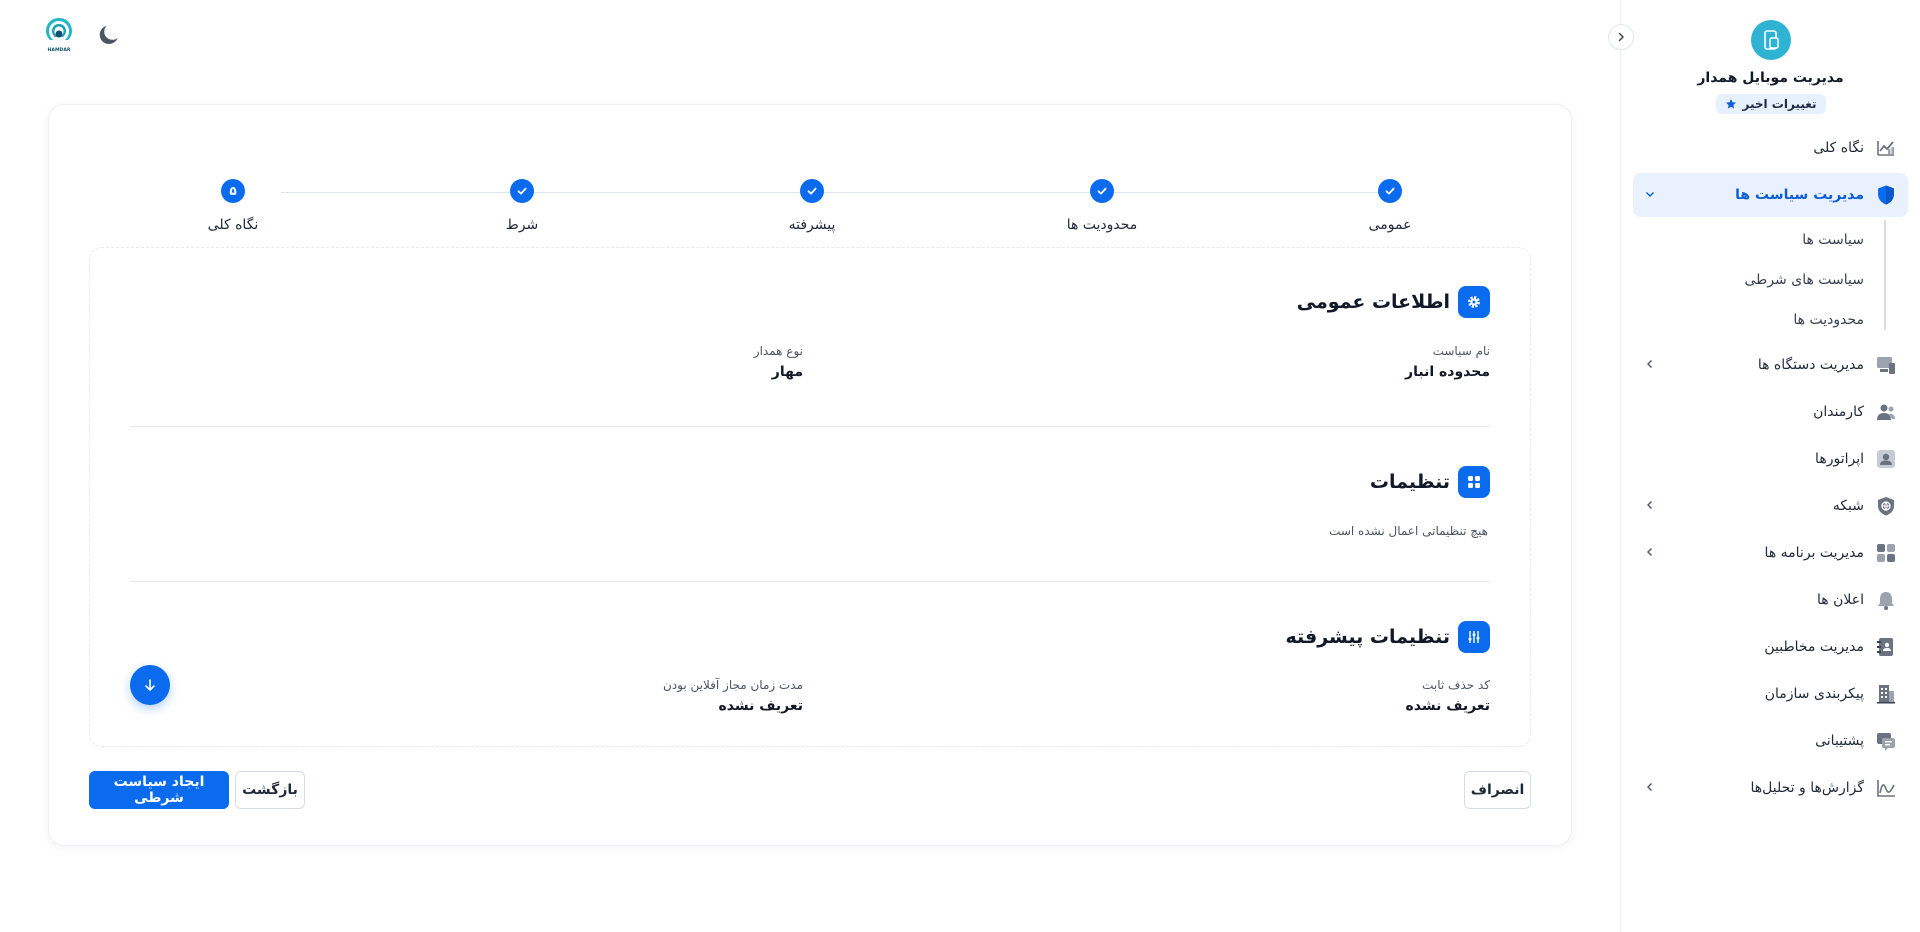 The width and height of the screenshot is (1920, 932). Describe the element at coordinates (810, 637) in the screenshot. I see `advanced-settings-section: تنظیمات پیشرفته` at that location.